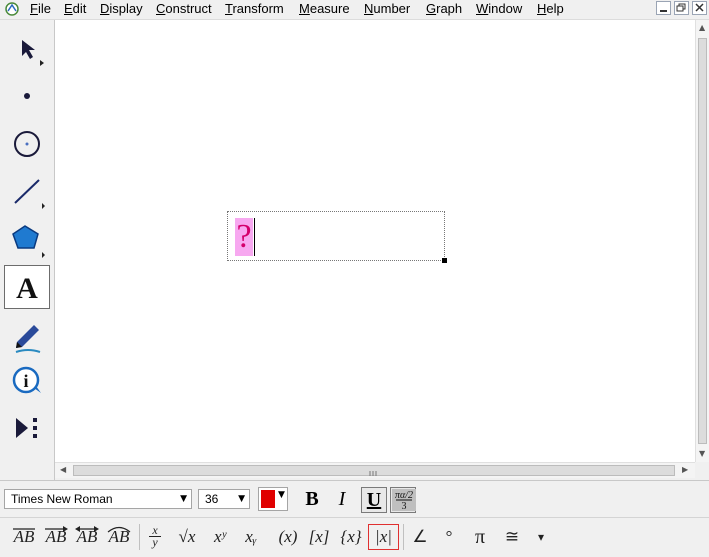  I want to click on menu-window: Window, so click(499, 9).